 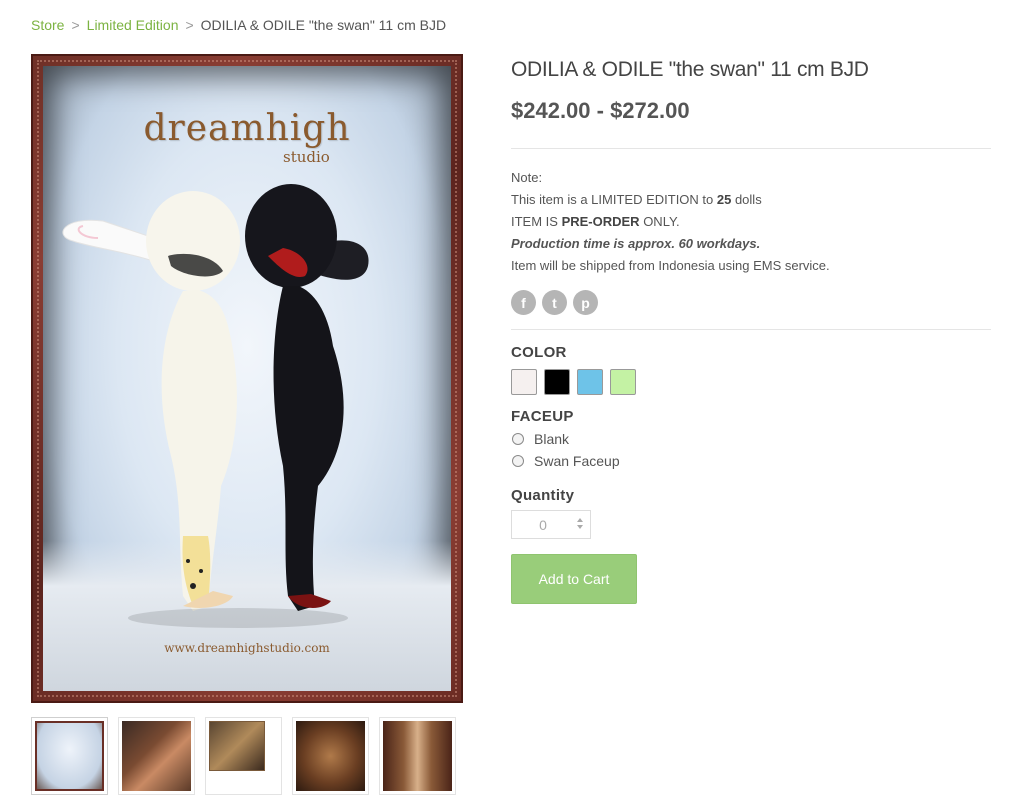 I want to click on quantity-label: Quantity, so click(x=543, y=495).